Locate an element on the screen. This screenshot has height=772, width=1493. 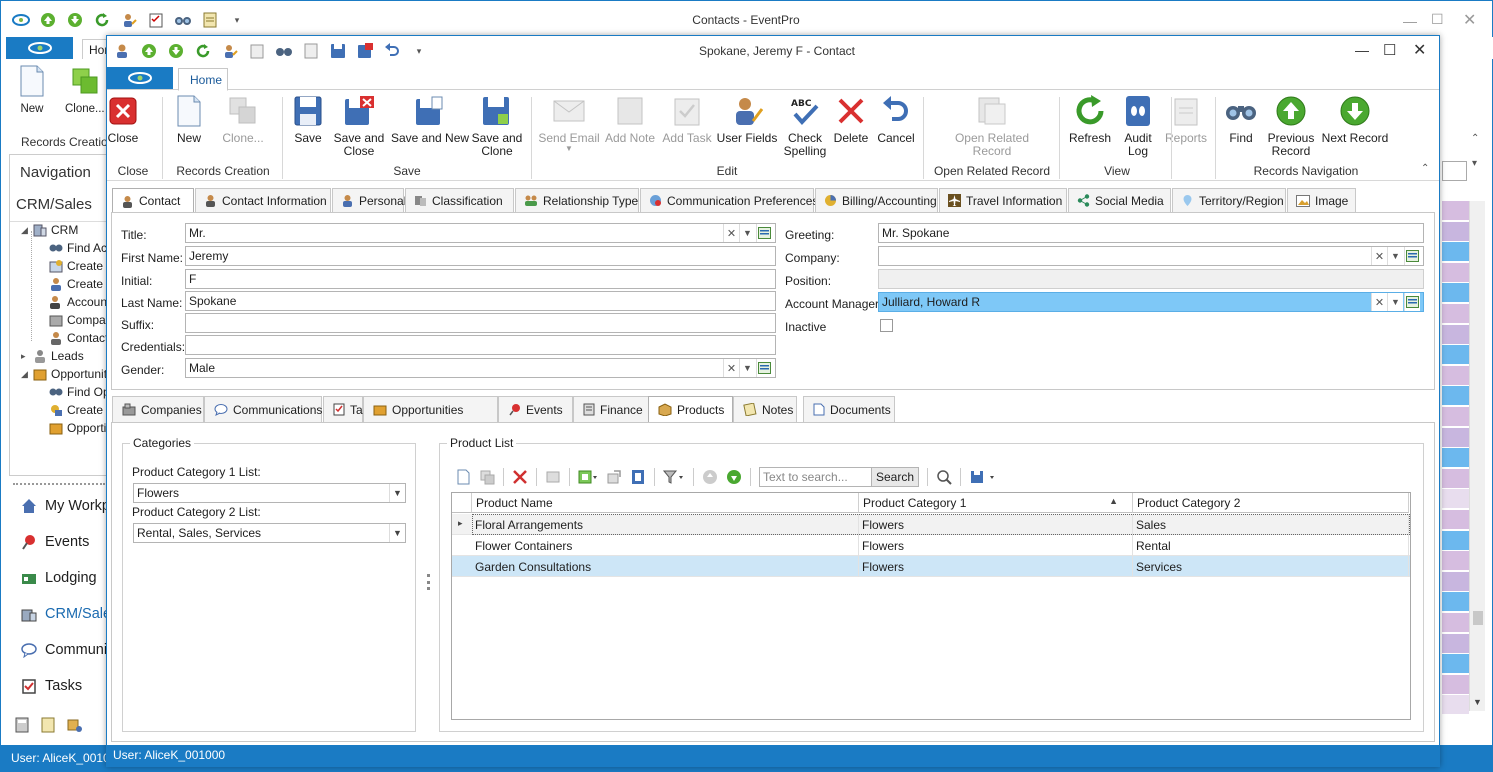
minimize-button: — is located at coordinates (1362, 50).